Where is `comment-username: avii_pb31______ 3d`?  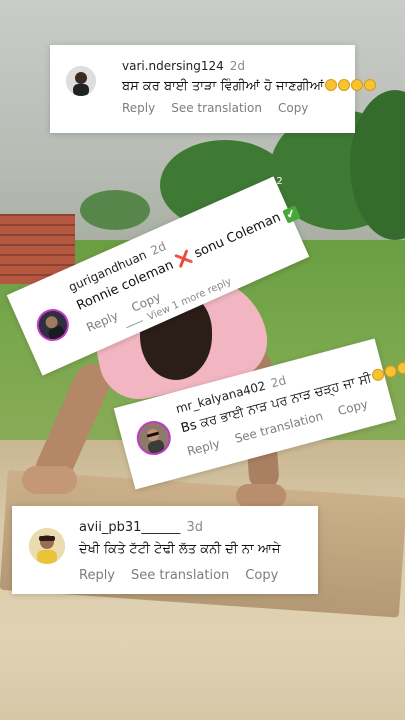
comment-username: avii_pb31______ 3d is located at coordinates (141, 527).